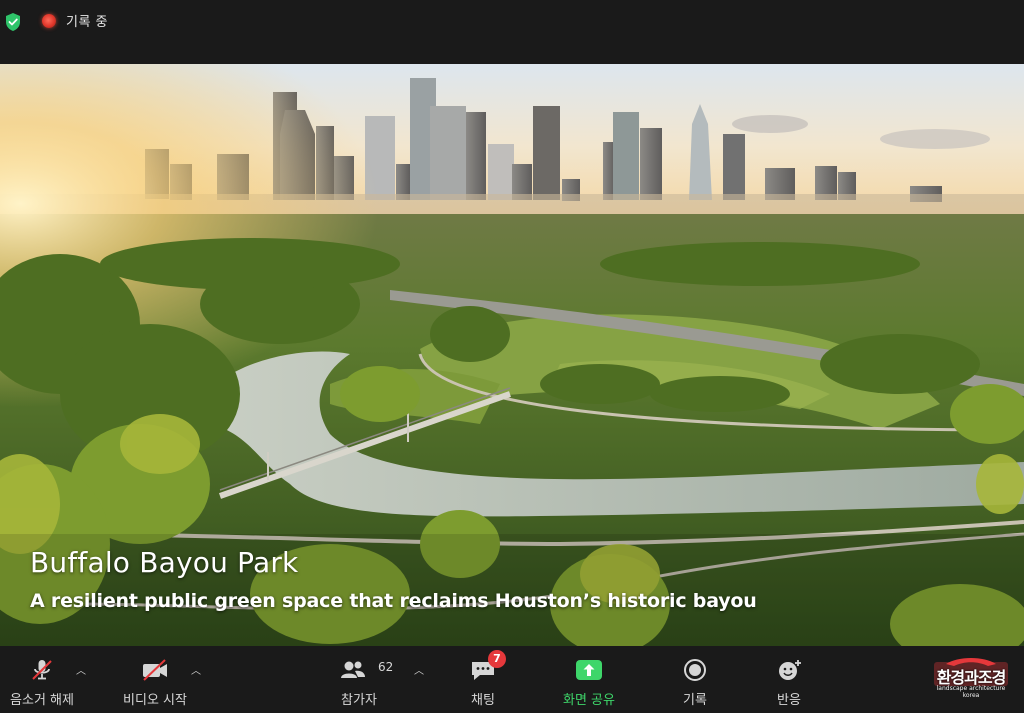  Describe the element at coordinates (359, 679) in the screenshot. I see `participants-button: 참가자` at that location.